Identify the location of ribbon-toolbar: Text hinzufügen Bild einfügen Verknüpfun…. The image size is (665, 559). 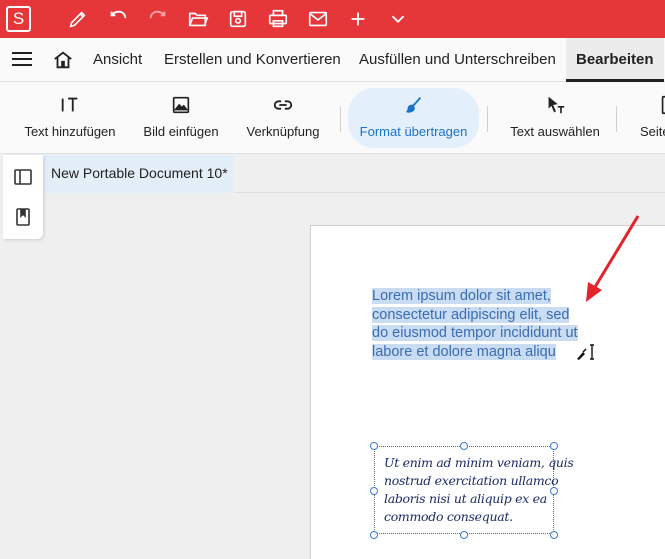
(332, 118).